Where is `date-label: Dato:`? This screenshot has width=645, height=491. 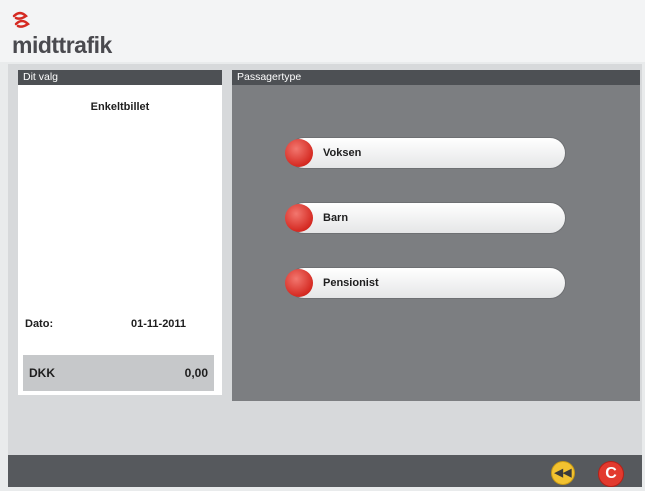
date-label: Dato: is located at coordinates (39, 324).